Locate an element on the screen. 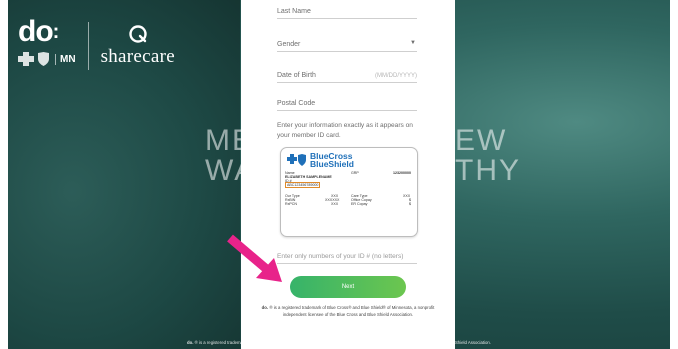 The height and width of the screenshot is (349, 678). gender-select: Gender ▼ is located at coordinates (347, 42).